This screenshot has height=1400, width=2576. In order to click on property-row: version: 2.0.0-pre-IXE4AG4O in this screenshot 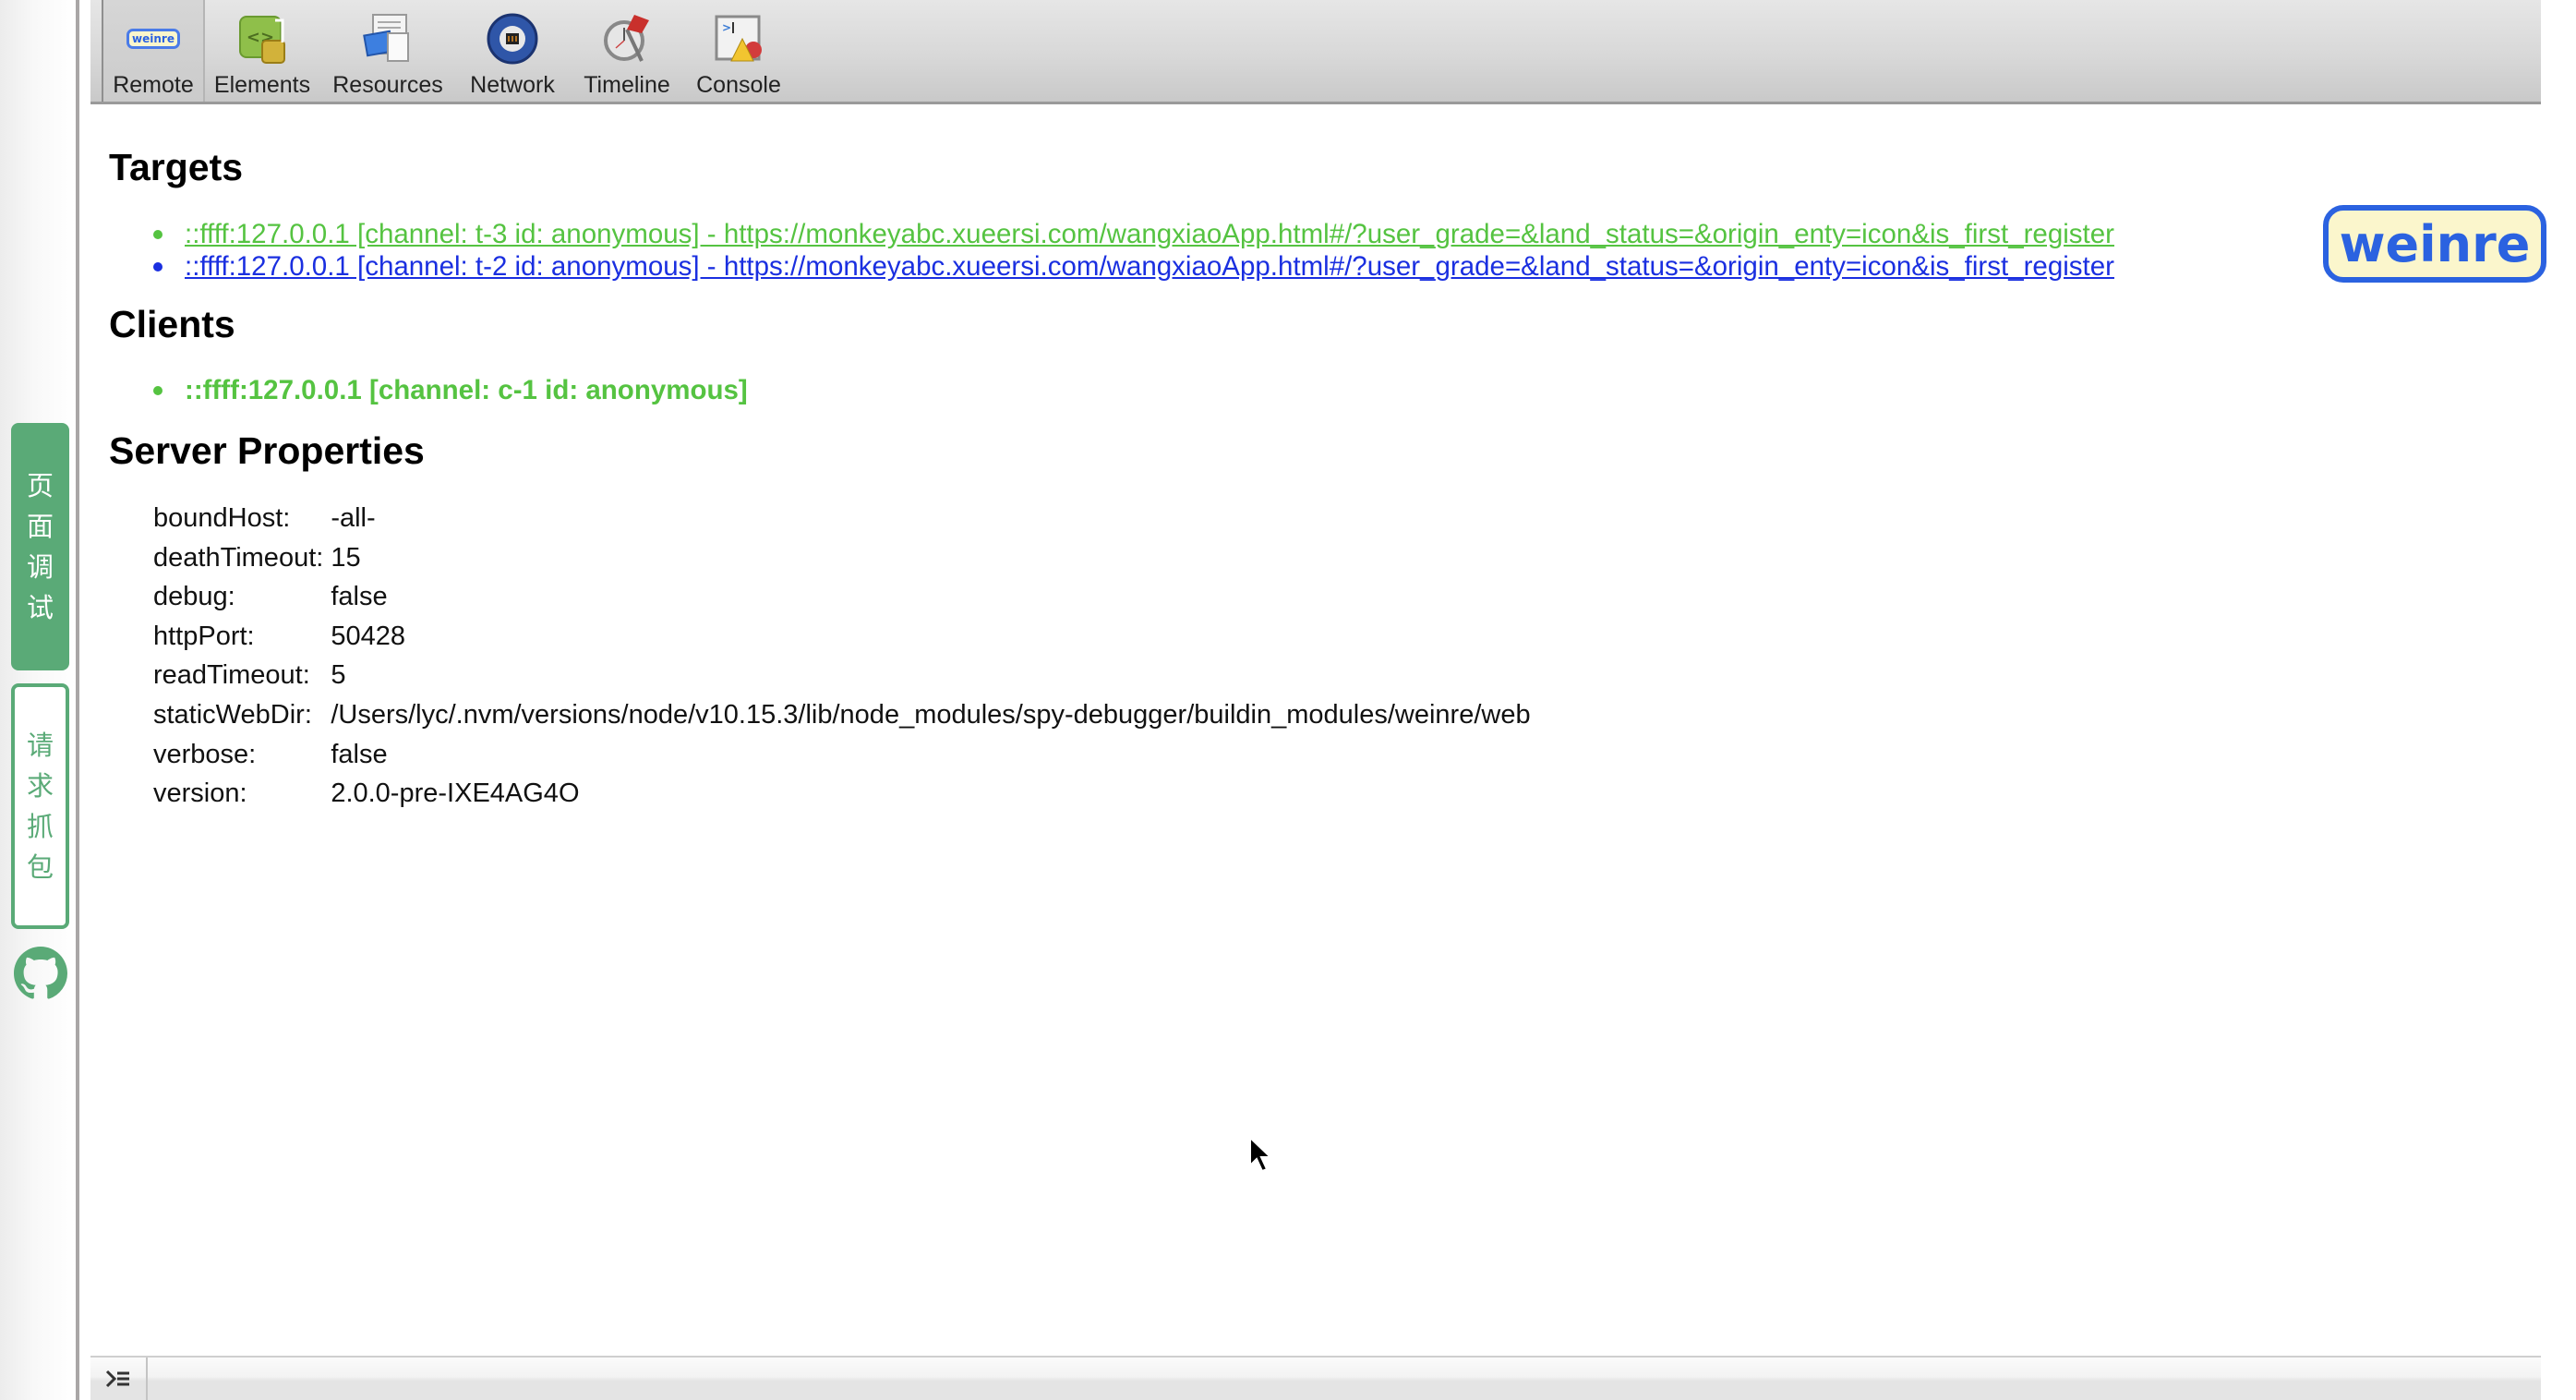, I will do `click(839, 794)`.